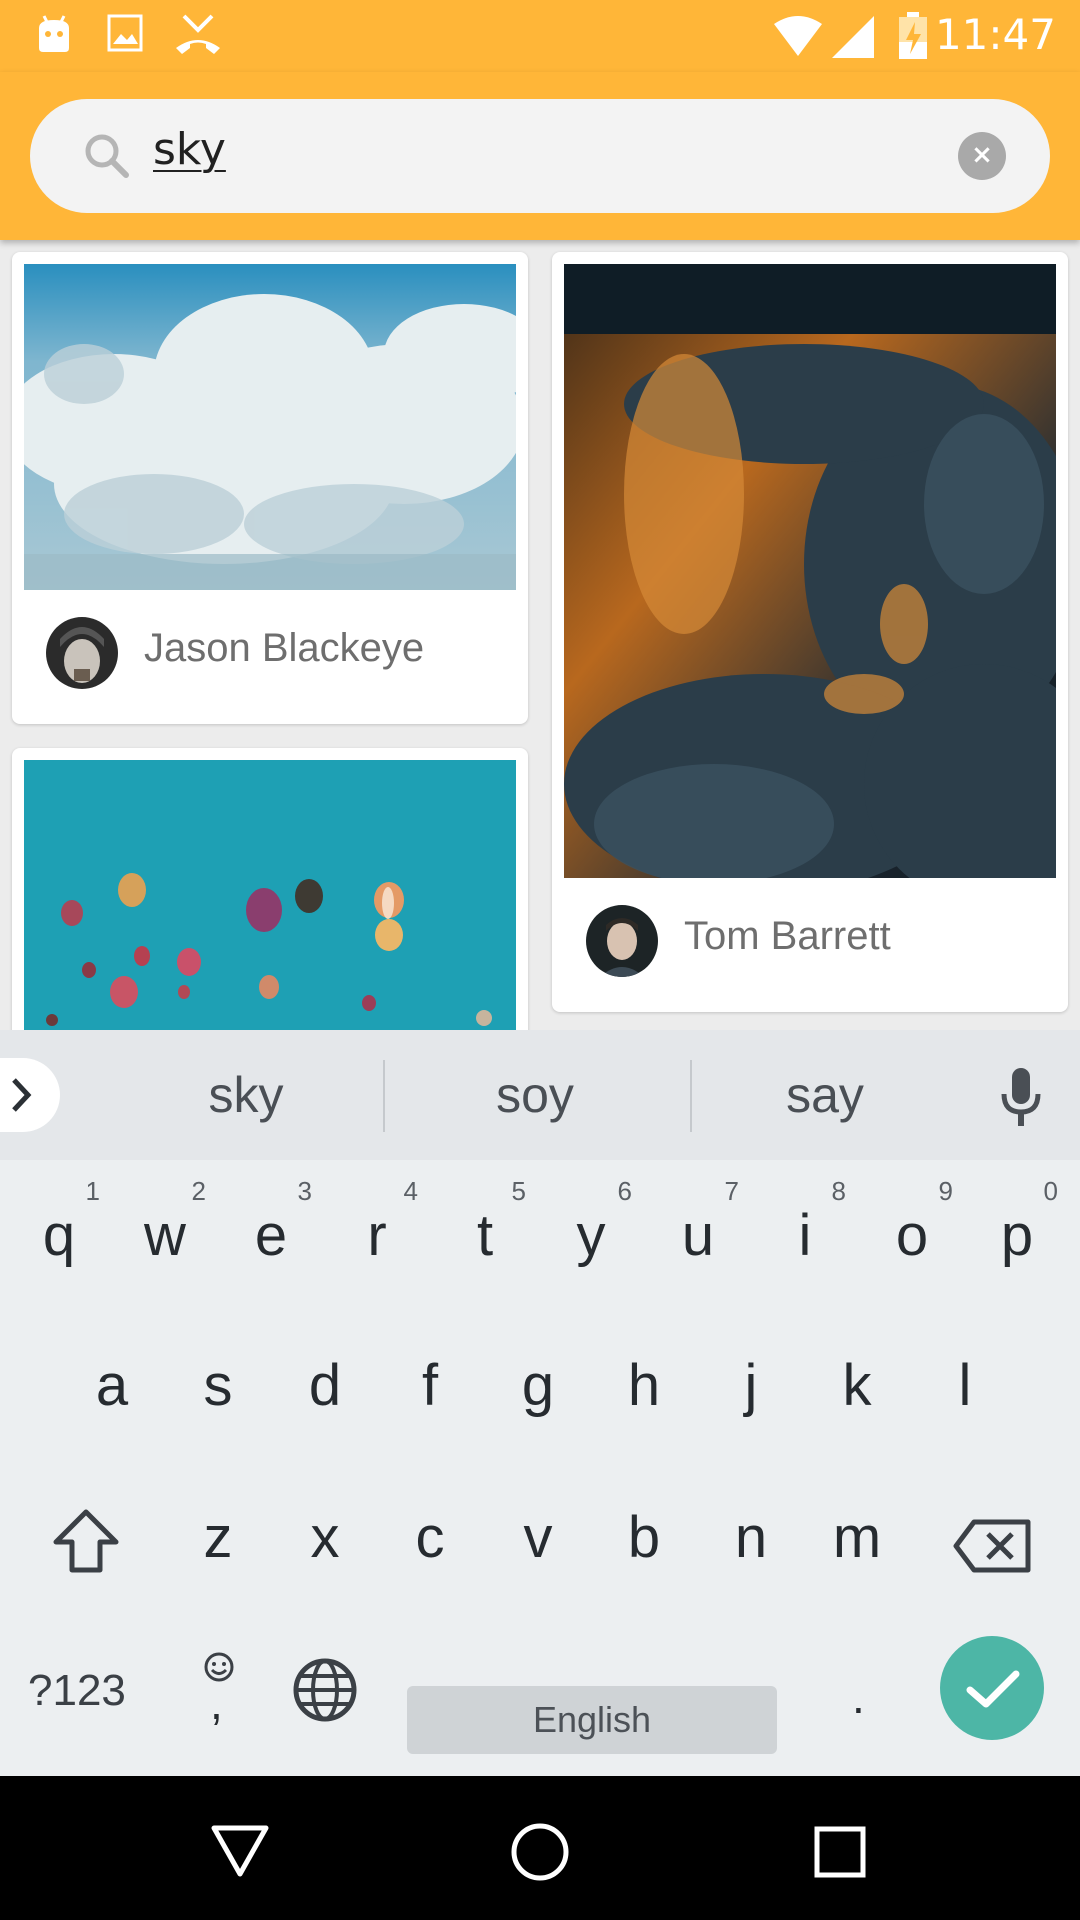 This screenshot has height=1920, width=1080. I want to click on suggestion-bar: sky soy say, so click(540, 1095).